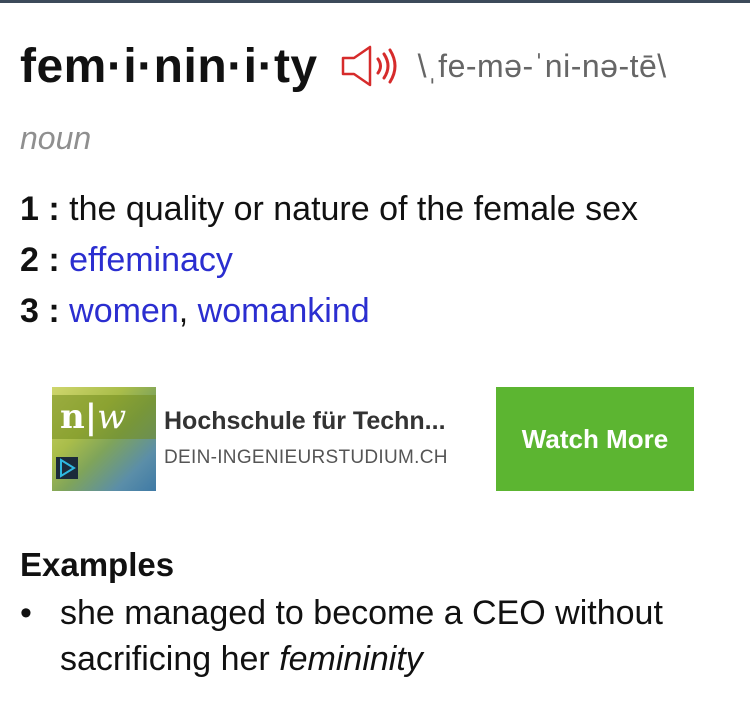  I want to click on pronunciation: \ˌfe-mə-ˈni-nə-tē\, so click(542, 65).